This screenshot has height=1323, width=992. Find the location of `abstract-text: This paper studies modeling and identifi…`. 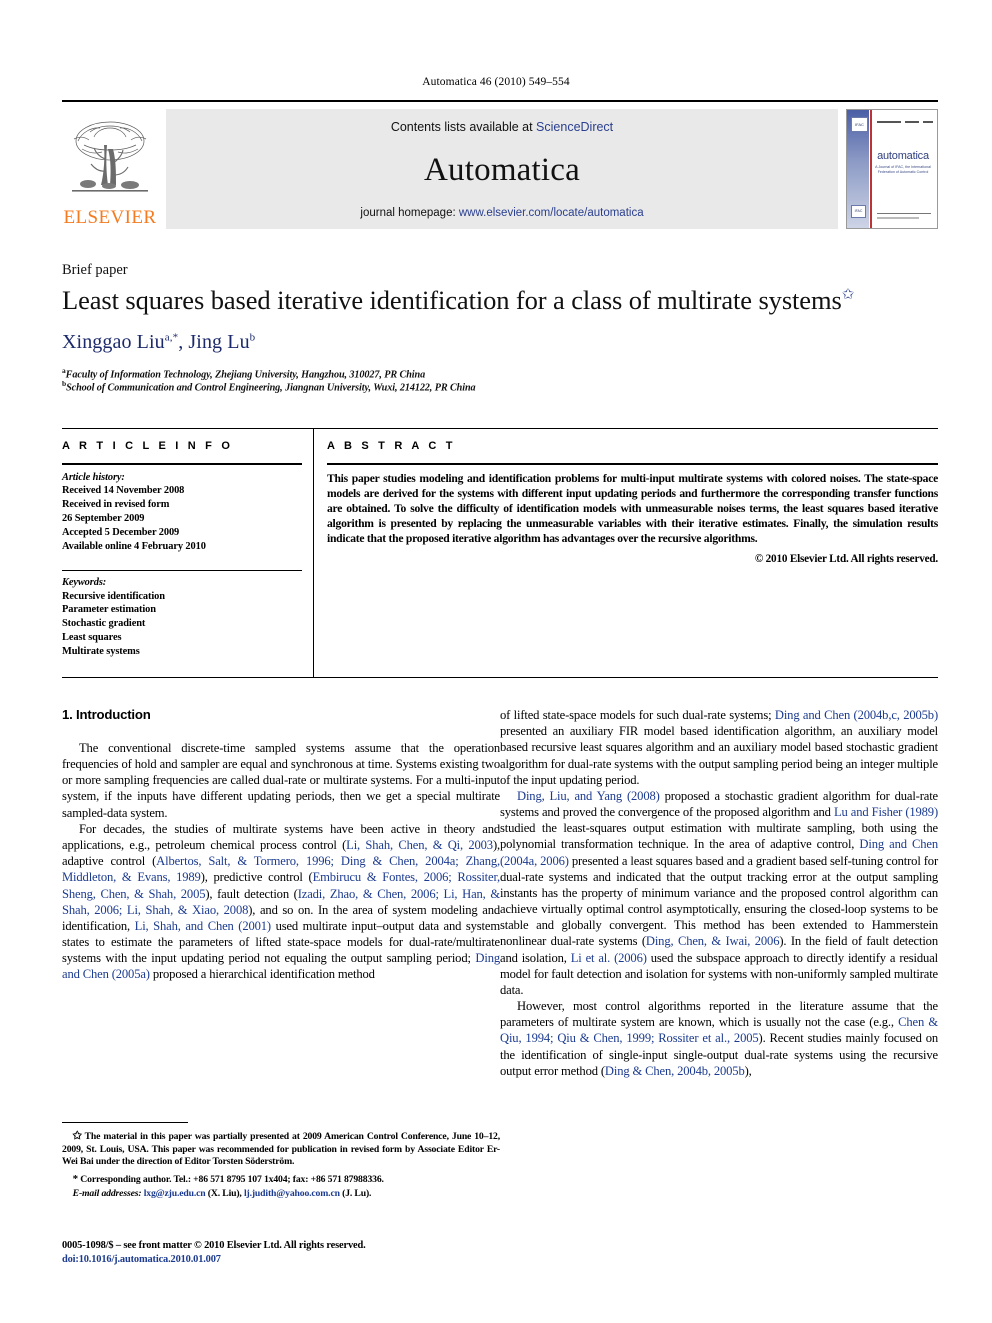

abstract-text: This paper studies modeling and identifi… is located at coordinates (632, 508).